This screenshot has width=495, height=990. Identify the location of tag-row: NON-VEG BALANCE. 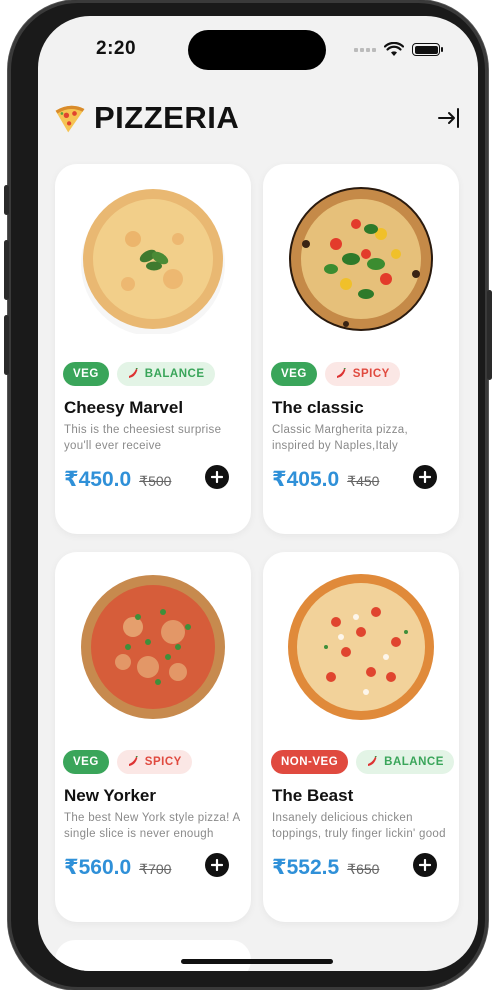
(362, 762).